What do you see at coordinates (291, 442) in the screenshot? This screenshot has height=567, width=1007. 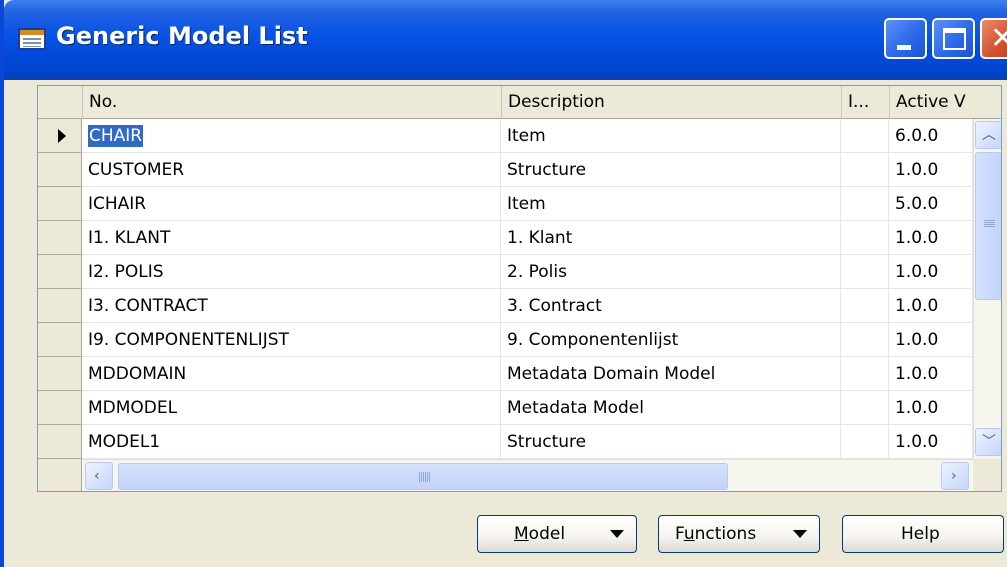 I see `cell-no: MODEL1` at bounding box center [291, 442].